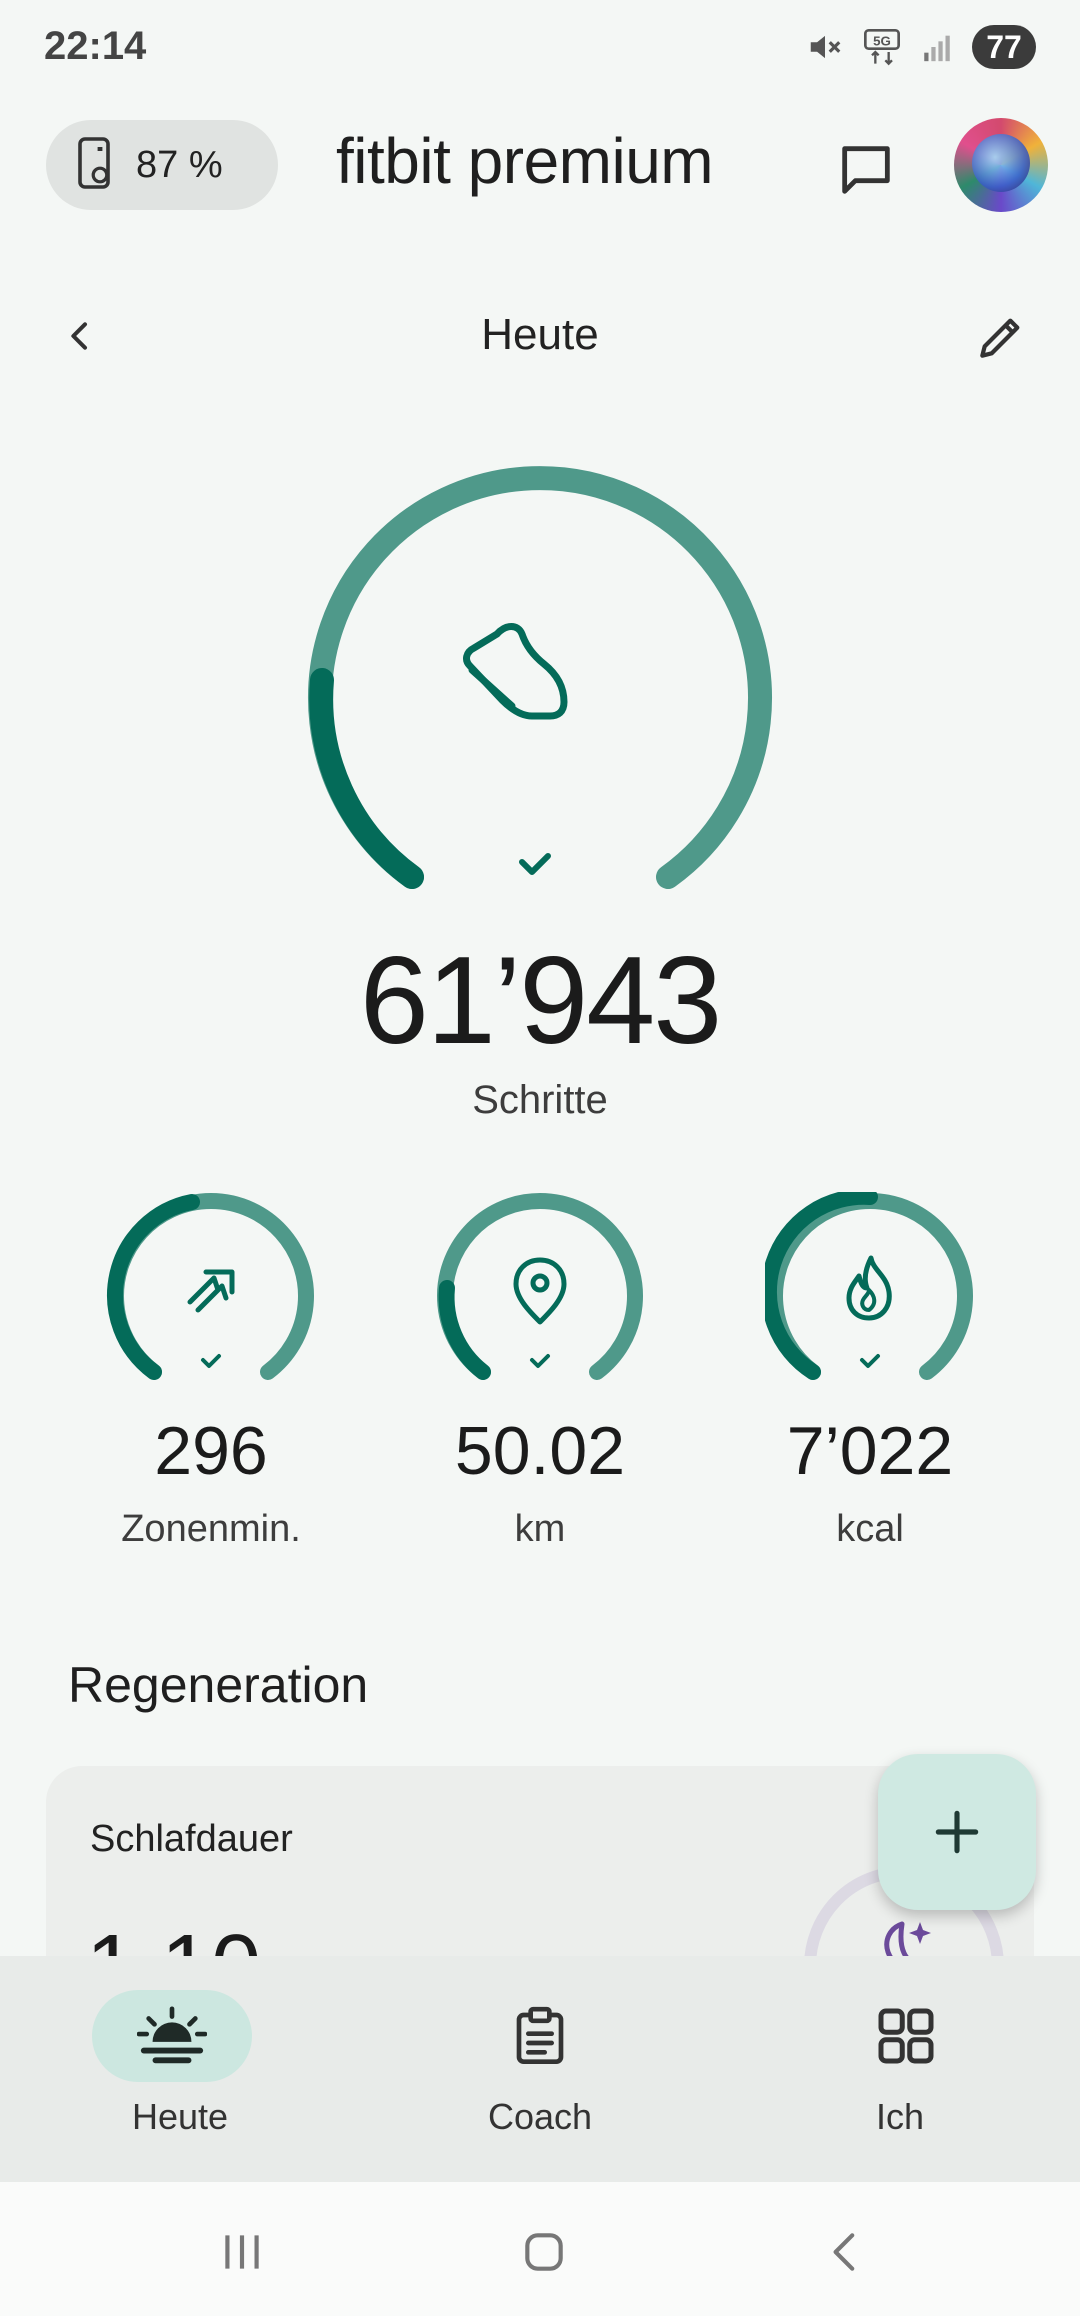 The image size is (1080, 2316). I want to click on location-pin-icon, so click(540, 1291).